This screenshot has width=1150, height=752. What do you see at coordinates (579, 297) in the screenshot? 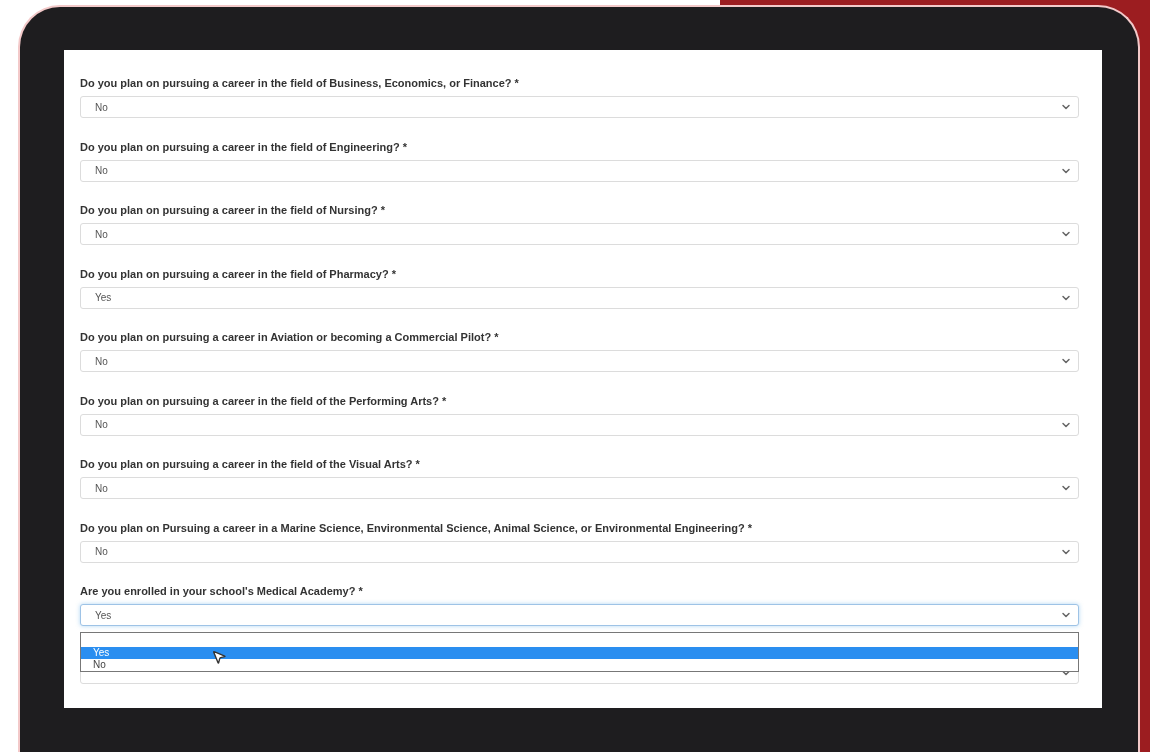
I see `select-field: Yes` at bounding box center [579, 297].